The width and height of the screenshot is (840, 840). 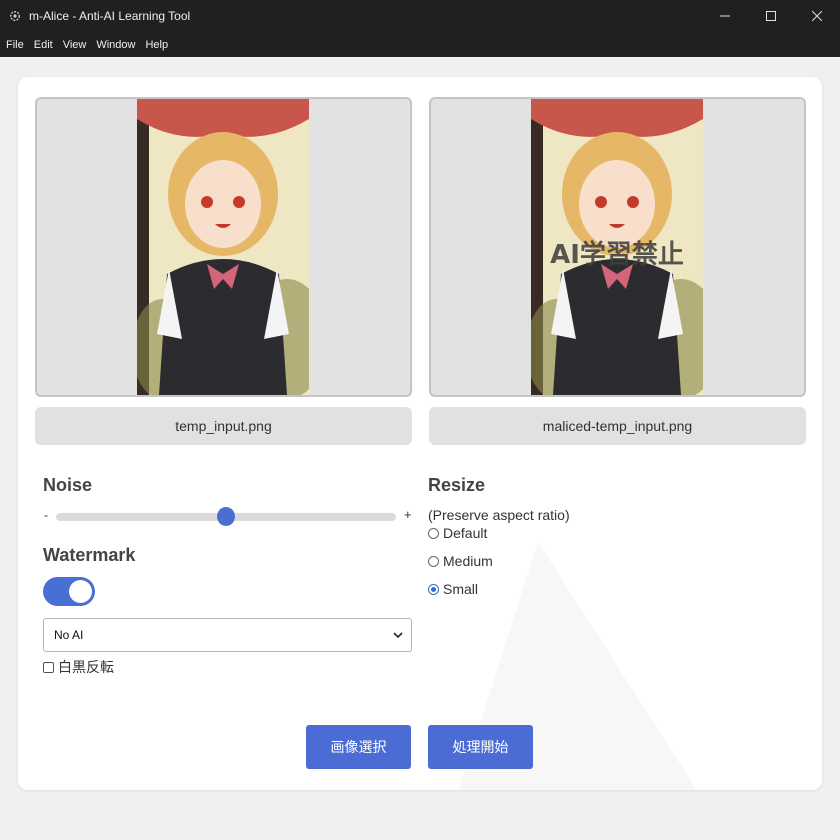 I want to click on noise-slider: - +, so click(x=229, y=517).